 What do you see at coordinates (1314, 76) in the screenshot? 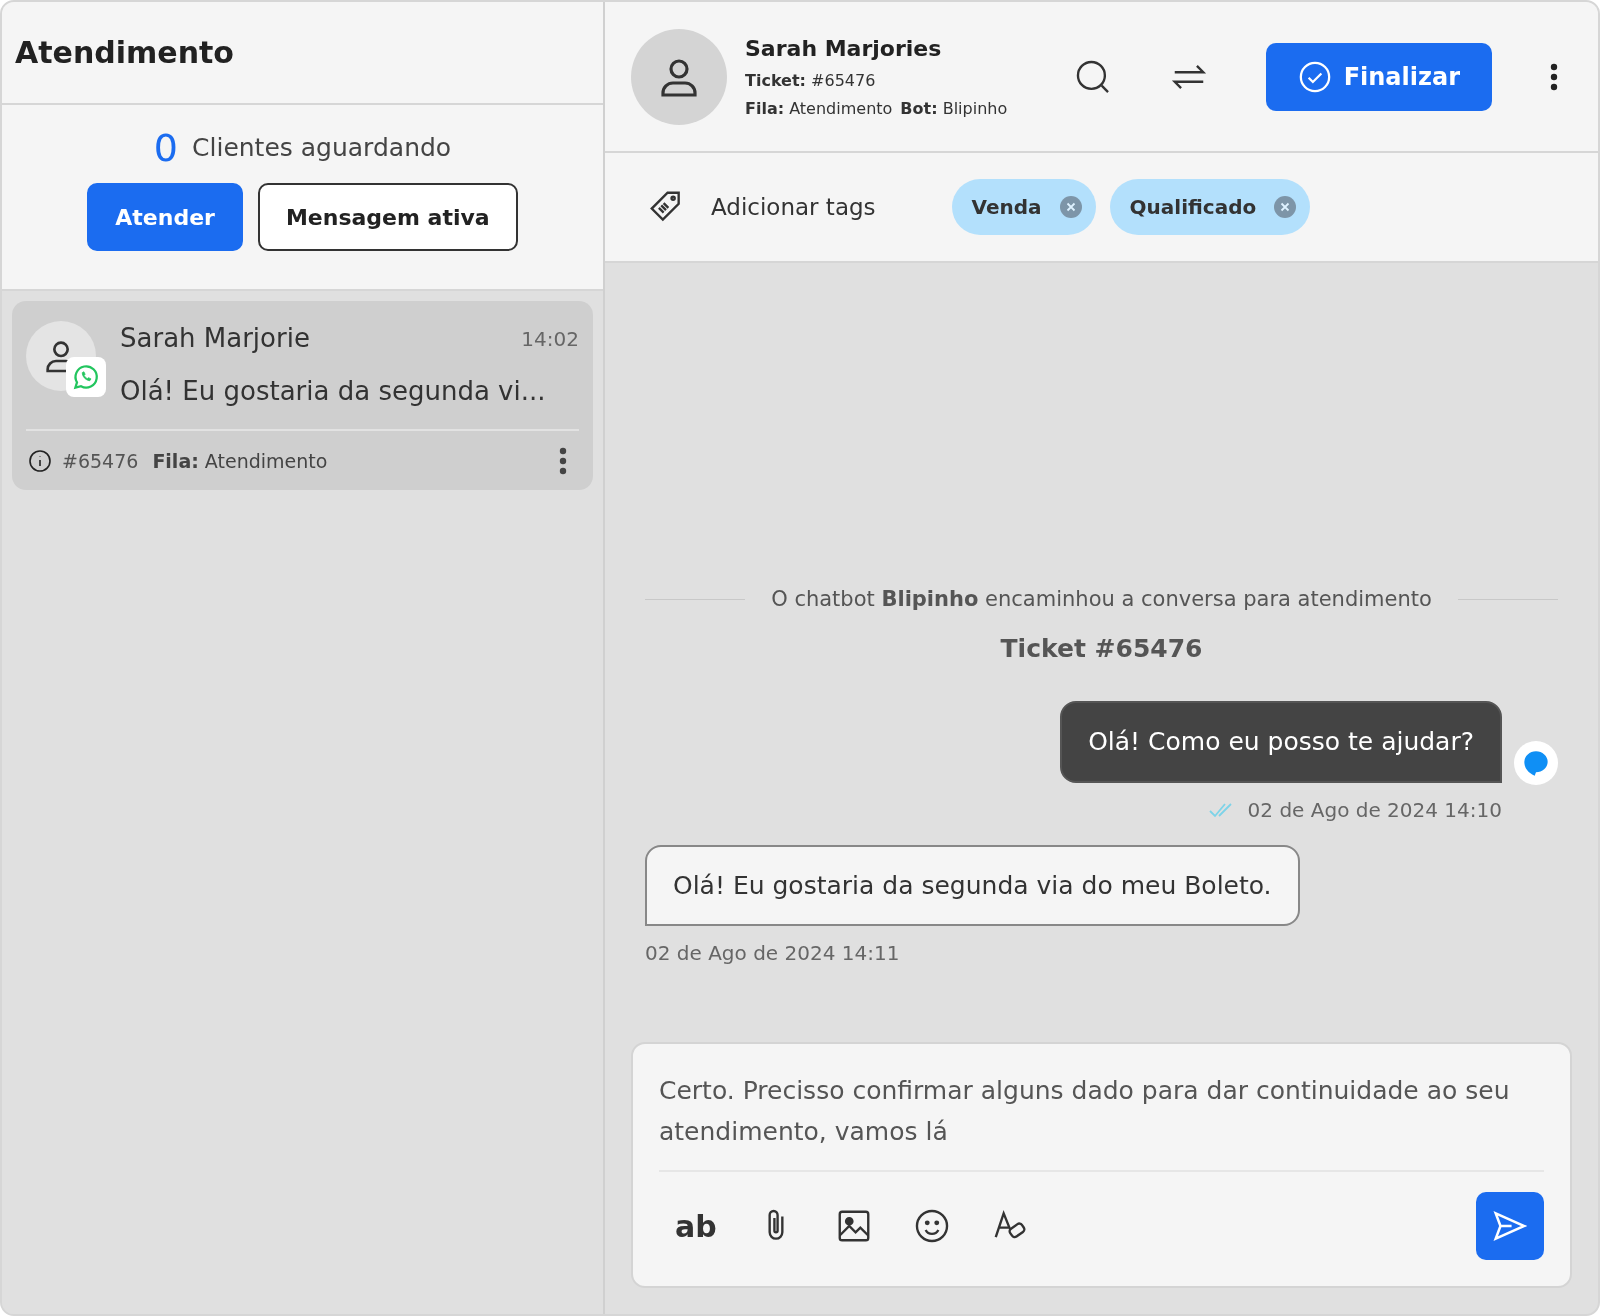
I see `check-circle-icon` at bounding box center [1314, 76].